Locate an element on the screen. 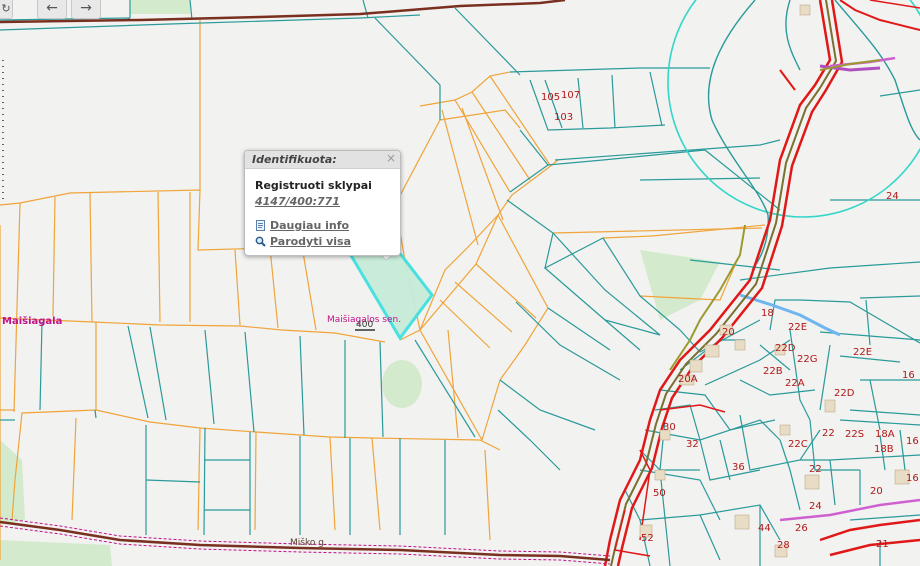 This screenshot has width=920, height=566. document-icon is located at coordinates (260, 225).